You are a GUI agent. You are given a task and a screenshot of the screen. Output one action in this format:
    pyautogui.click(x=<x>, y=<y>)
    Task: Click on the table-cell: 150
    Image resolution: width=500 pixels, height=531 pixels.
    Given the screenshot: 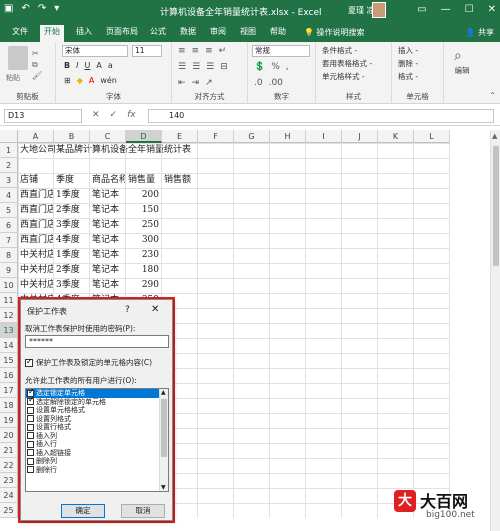 What is the action you would take?
    pyautogui.click(x=144, y=210)
    